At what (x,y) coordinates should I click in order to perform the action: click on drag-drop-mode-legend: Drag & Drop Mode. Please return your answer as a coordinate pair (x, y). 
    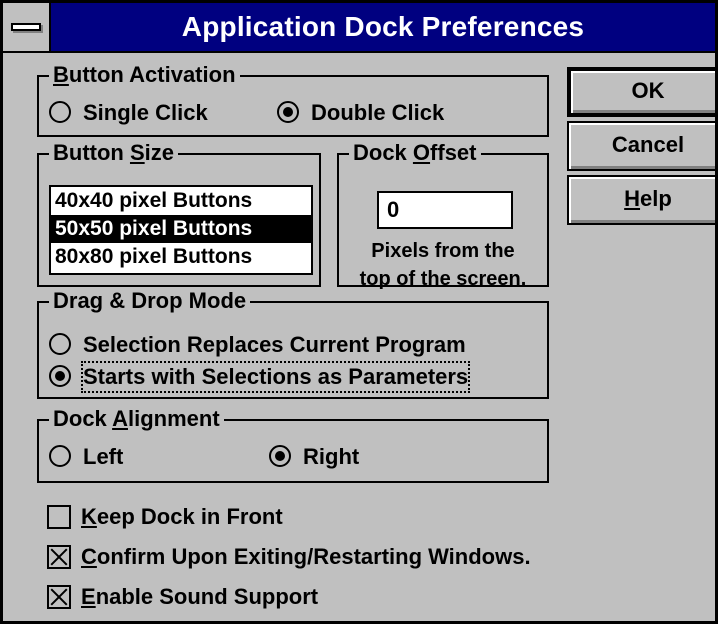
    Looking at the image, I should click on (150, 301).